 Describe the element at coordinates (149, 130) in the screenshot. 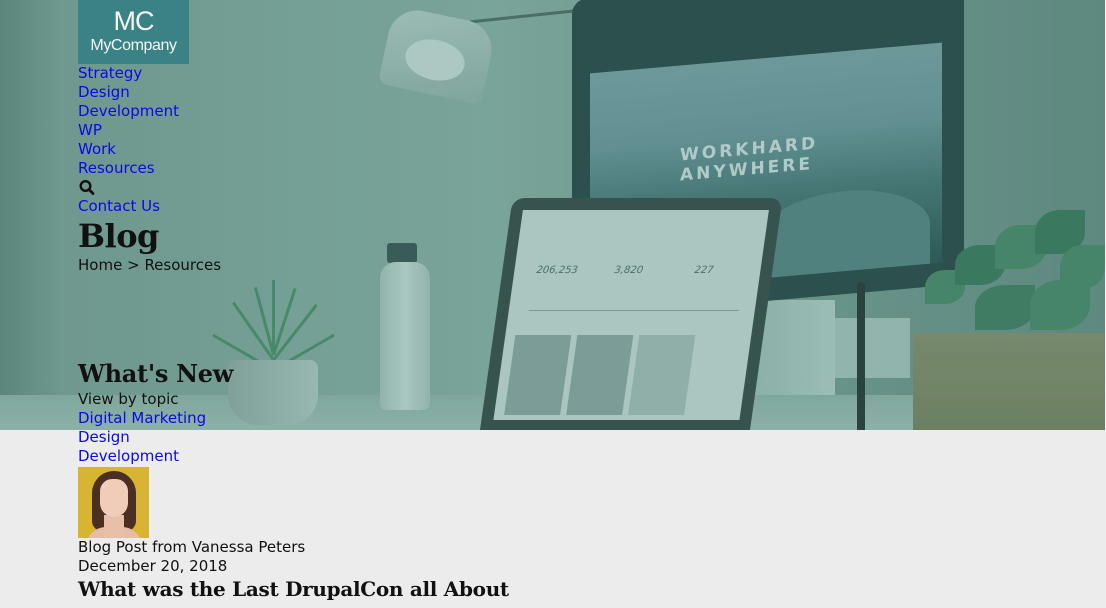

I see `nav-item-wp: WP` at that location.